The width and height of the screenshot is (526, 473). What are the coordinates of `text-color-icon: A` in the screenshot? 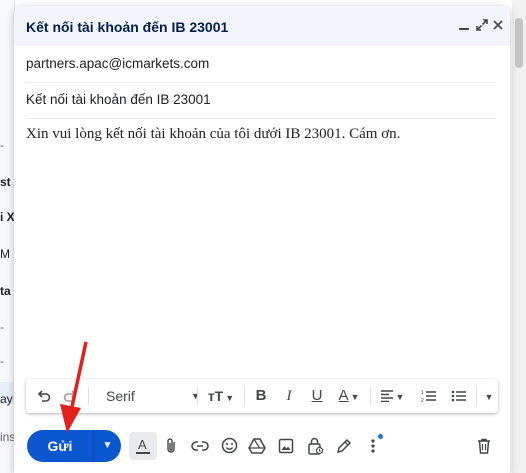 It's located at (343, 395).